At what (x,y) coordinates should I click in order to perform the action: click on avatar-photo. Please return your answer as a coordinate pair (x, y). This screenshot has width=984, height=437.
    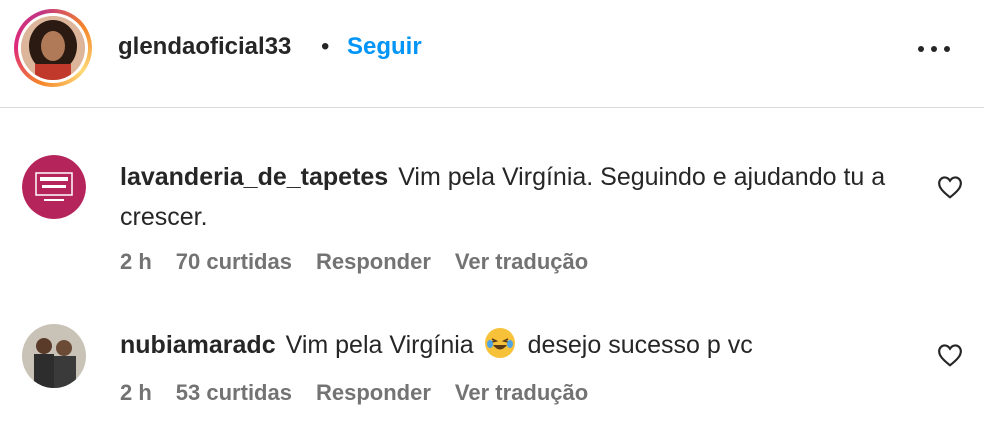
    Looking at the image, I should click on (53, 48).